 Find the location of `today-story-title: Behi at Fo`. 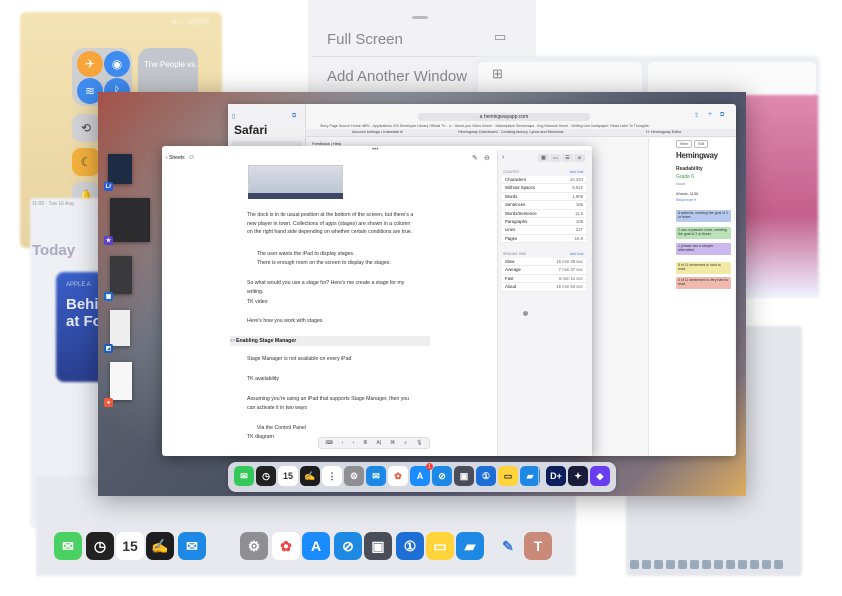

today-story-title: Behi at Fo is located at coordinates (84, 313).